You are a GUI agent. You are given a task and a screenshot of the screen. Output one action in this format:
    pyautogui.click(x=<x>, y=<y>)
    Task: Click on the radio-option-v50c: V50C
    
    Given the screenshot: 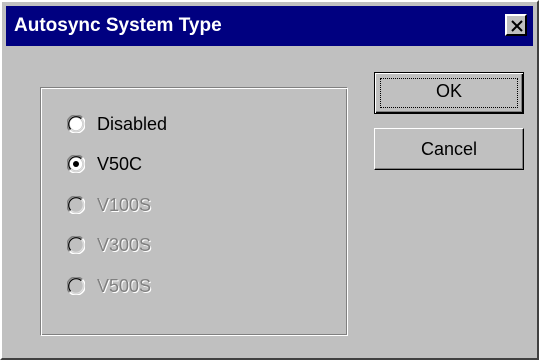 What is the action you would take?
    pyautogui.click(x=104, y=164)
    